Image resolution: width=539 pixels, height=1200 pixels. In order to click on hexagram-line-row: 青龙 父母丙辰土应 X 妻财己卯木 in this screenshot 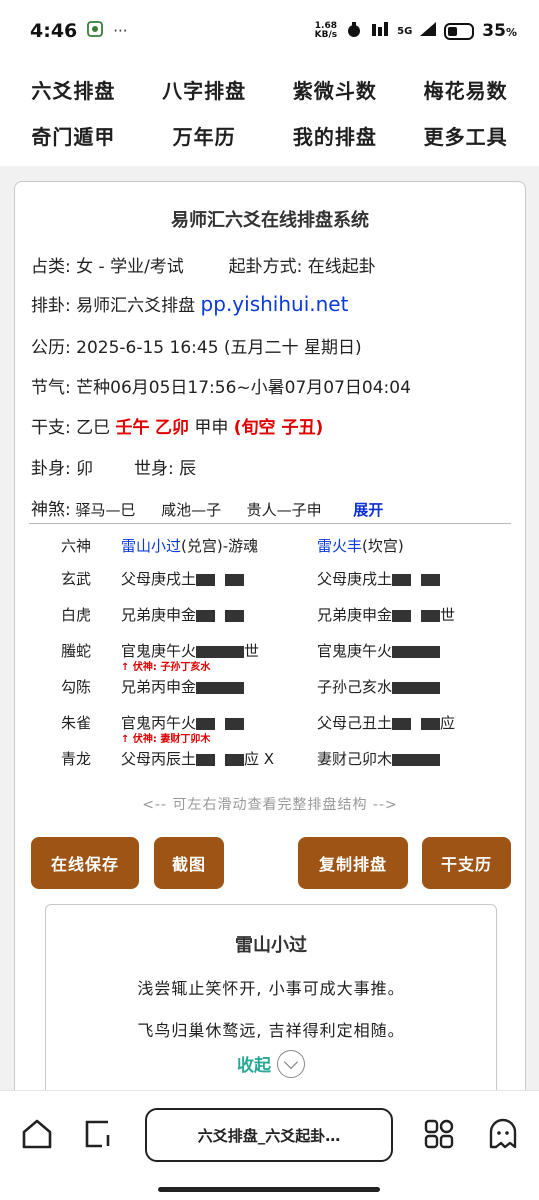, I will do `click(270, 764)`.